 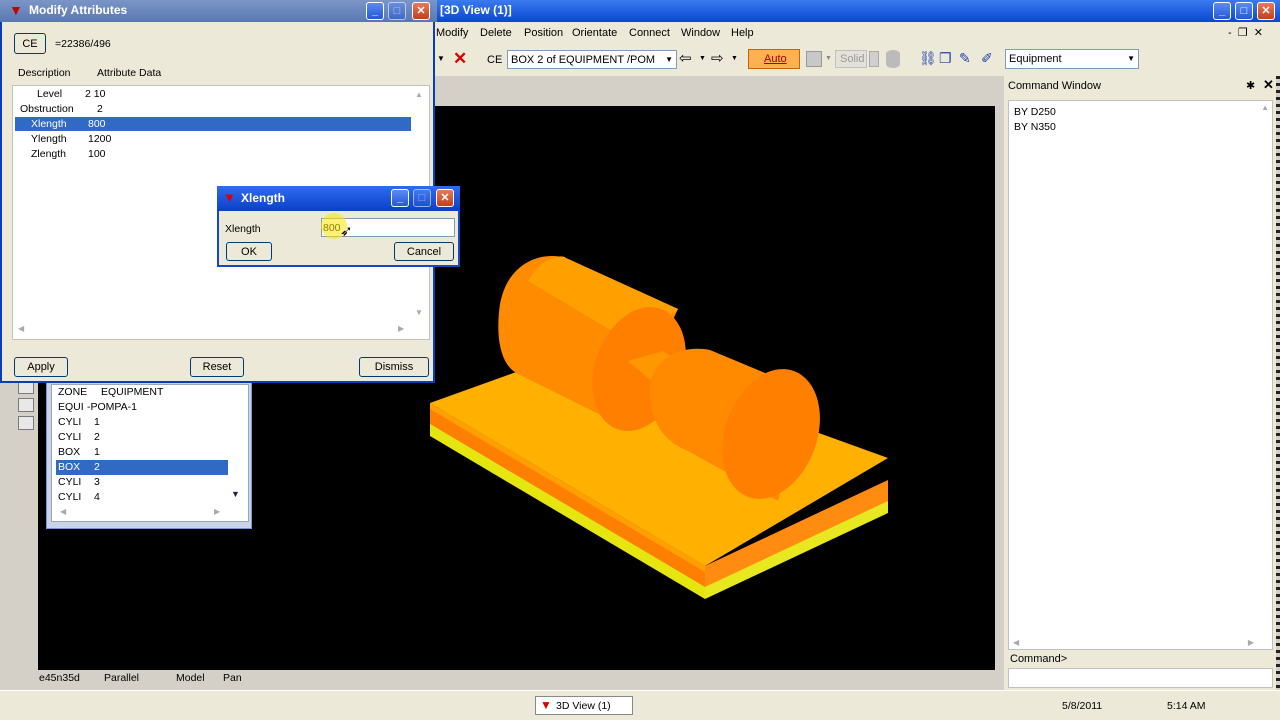 What do you see at coordinates (213, 109) in the screenshot?
I see `attribute-row: Obstruction 2` at bounding box center [213, 109].